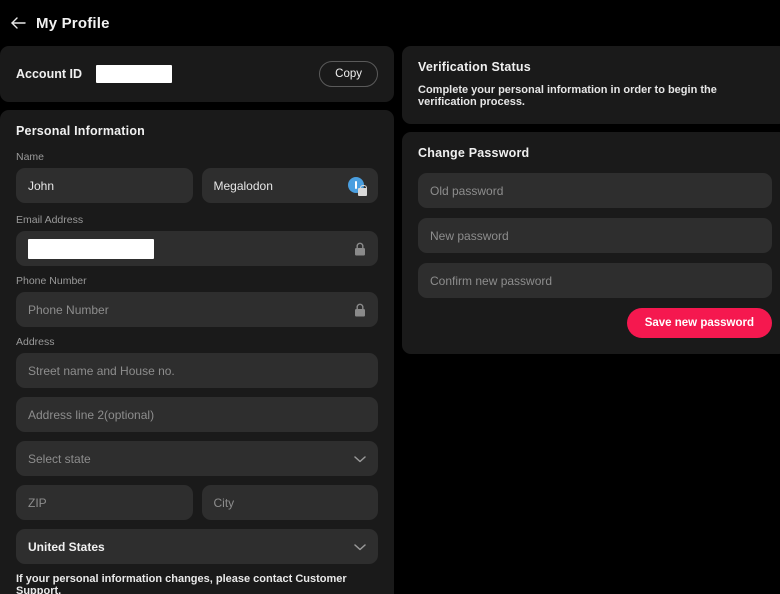 The image size is (780, 594). Describe the element at coordinates (595, 280) in the screenshot. I see `confirm-password-input: Confirm new password` at that location.